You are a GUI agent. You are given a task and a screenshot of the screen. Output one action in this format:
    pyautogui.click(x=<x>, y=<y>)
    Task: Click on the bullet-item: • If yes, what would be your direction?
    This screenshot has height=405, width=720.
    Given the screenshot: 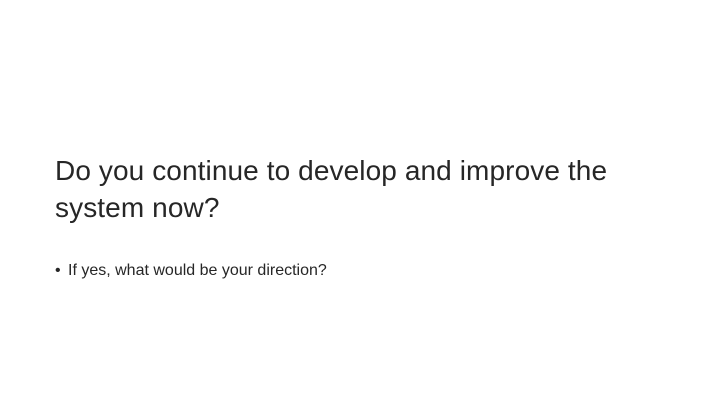 What is the action you would take?
    pyautogui.click(x=191, y=271)
    